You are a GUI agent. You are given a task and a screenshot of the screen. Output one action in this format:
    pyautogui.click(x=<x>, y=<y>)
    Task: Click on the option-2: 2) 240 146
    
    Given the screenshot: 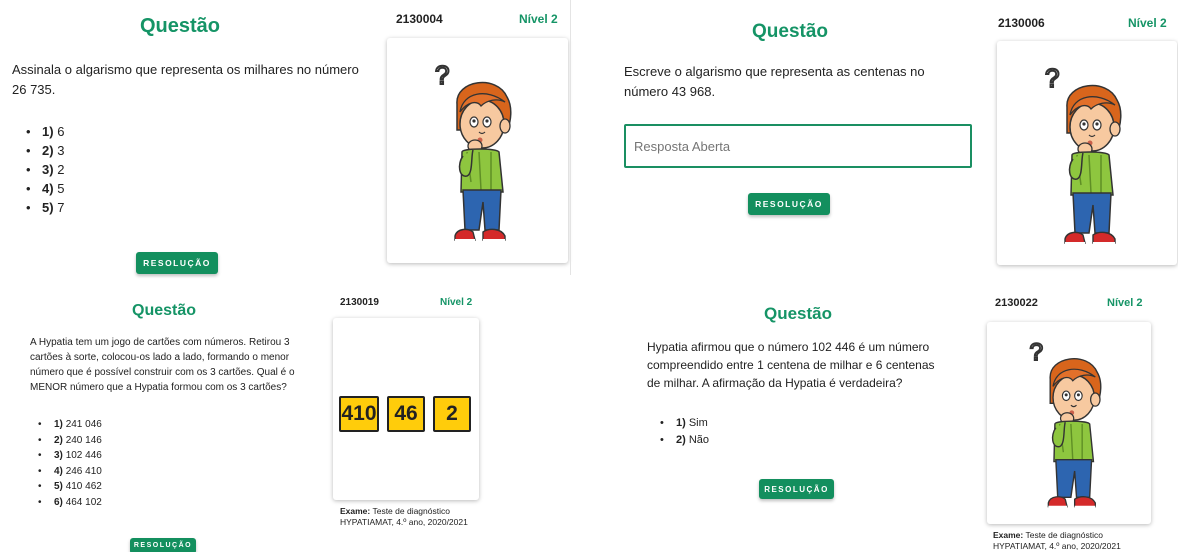 What is the action you would take?
    pyautogui.click(x=70, y=441)
    